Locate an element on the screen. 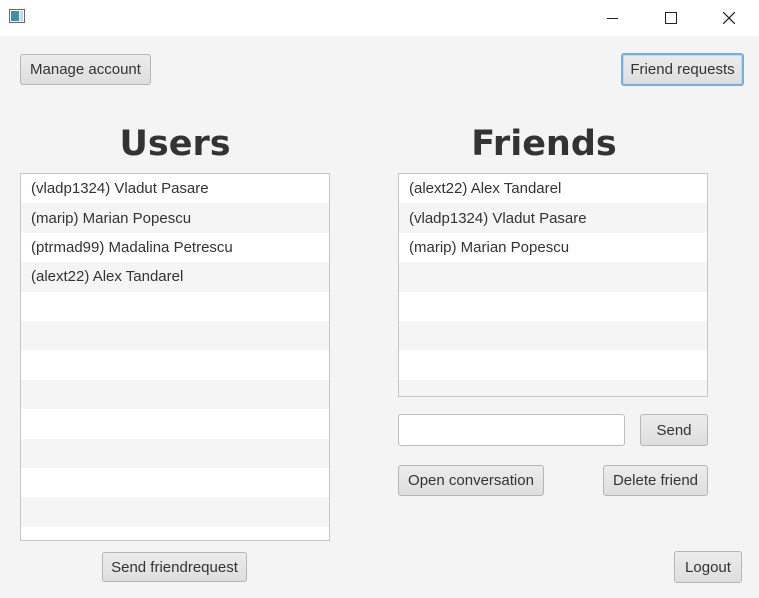 The height and width of the screenshot is (598, 759). close-icon is located at coordinates (729, 18).